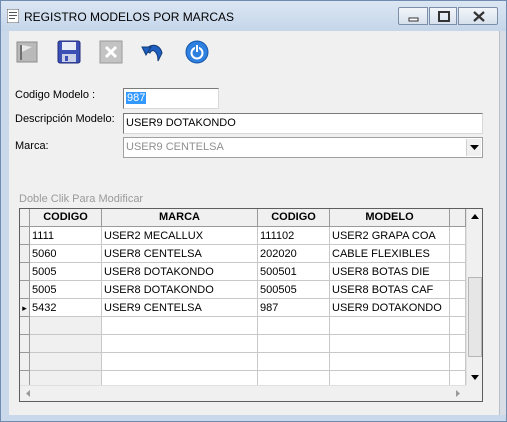  Describe the element at coordinates (25, 218) in the screenshot. I see `header-corner` at that location.